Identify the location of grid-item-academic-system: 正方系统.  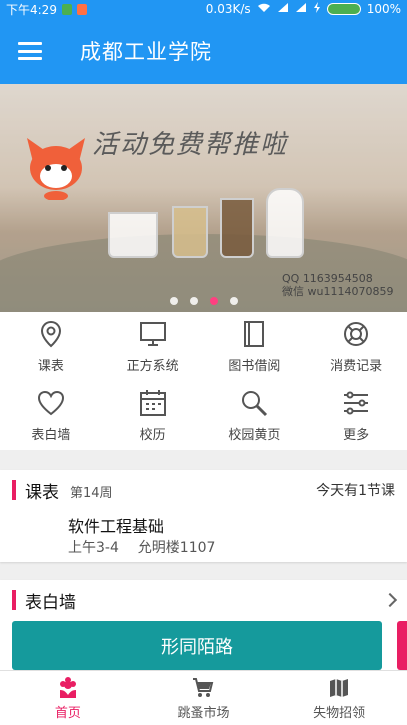
(153, 346).